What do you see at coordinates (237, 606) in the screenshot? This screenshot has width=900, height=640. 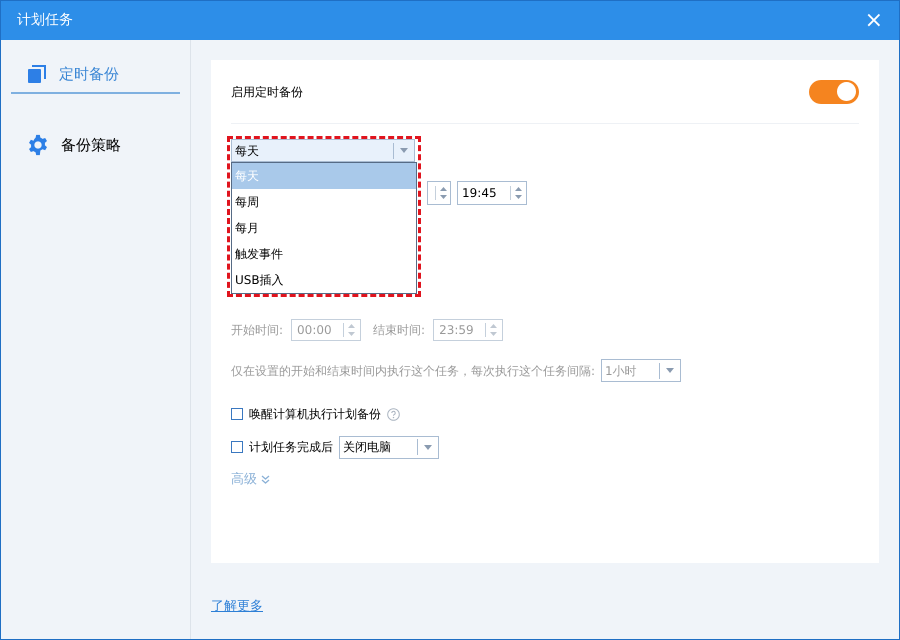 I see `learn-more-link: 了解更多` at bounding box center [237, 606].